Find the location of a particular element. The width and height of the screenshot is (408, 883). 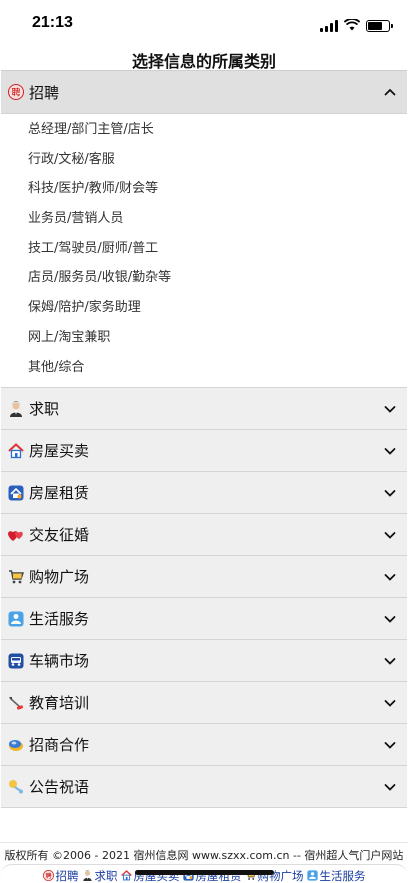

category-header-9: 招商合作 is located at coordinates (204, 745).